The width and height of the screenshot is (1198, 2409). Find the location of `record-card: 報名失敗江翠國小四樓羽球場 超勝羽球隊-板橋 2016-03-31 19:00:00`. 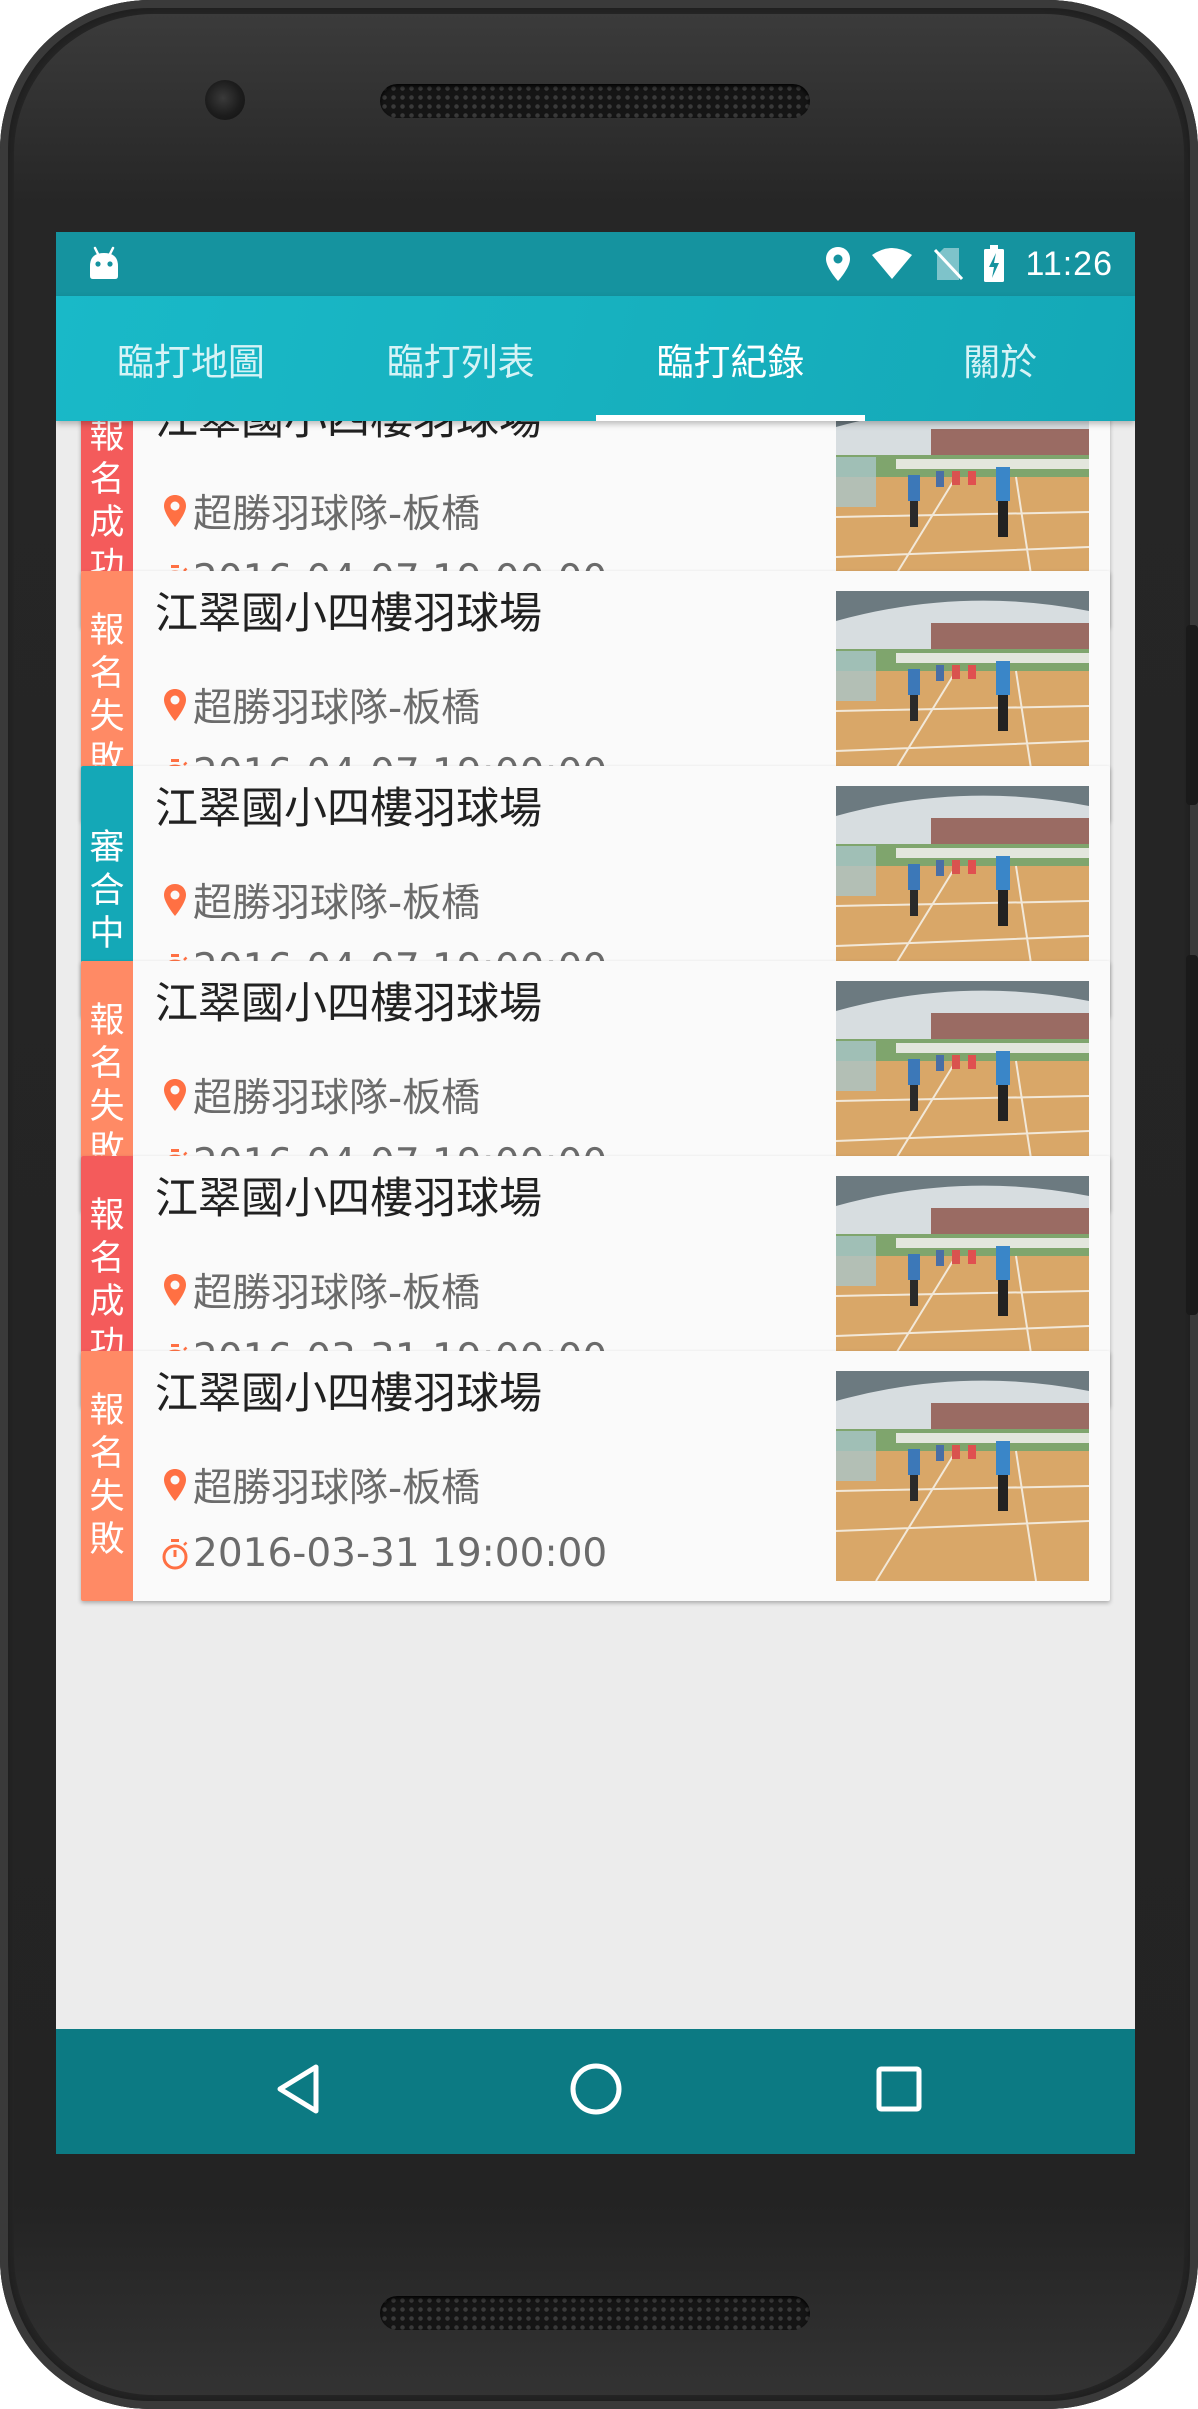

record-card: 報名失敗江翠國小四樓羽球場 超勝羽球隊-板橋 2016-03-31 19:00:00 is located at coordinates (595, 1476).